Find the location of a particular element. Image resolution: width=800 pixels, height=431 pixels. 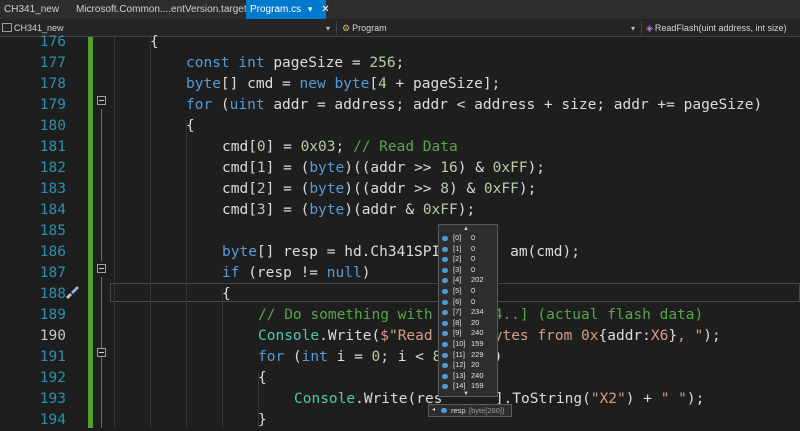

line-number: 193 is located at coordinates (52, 399).